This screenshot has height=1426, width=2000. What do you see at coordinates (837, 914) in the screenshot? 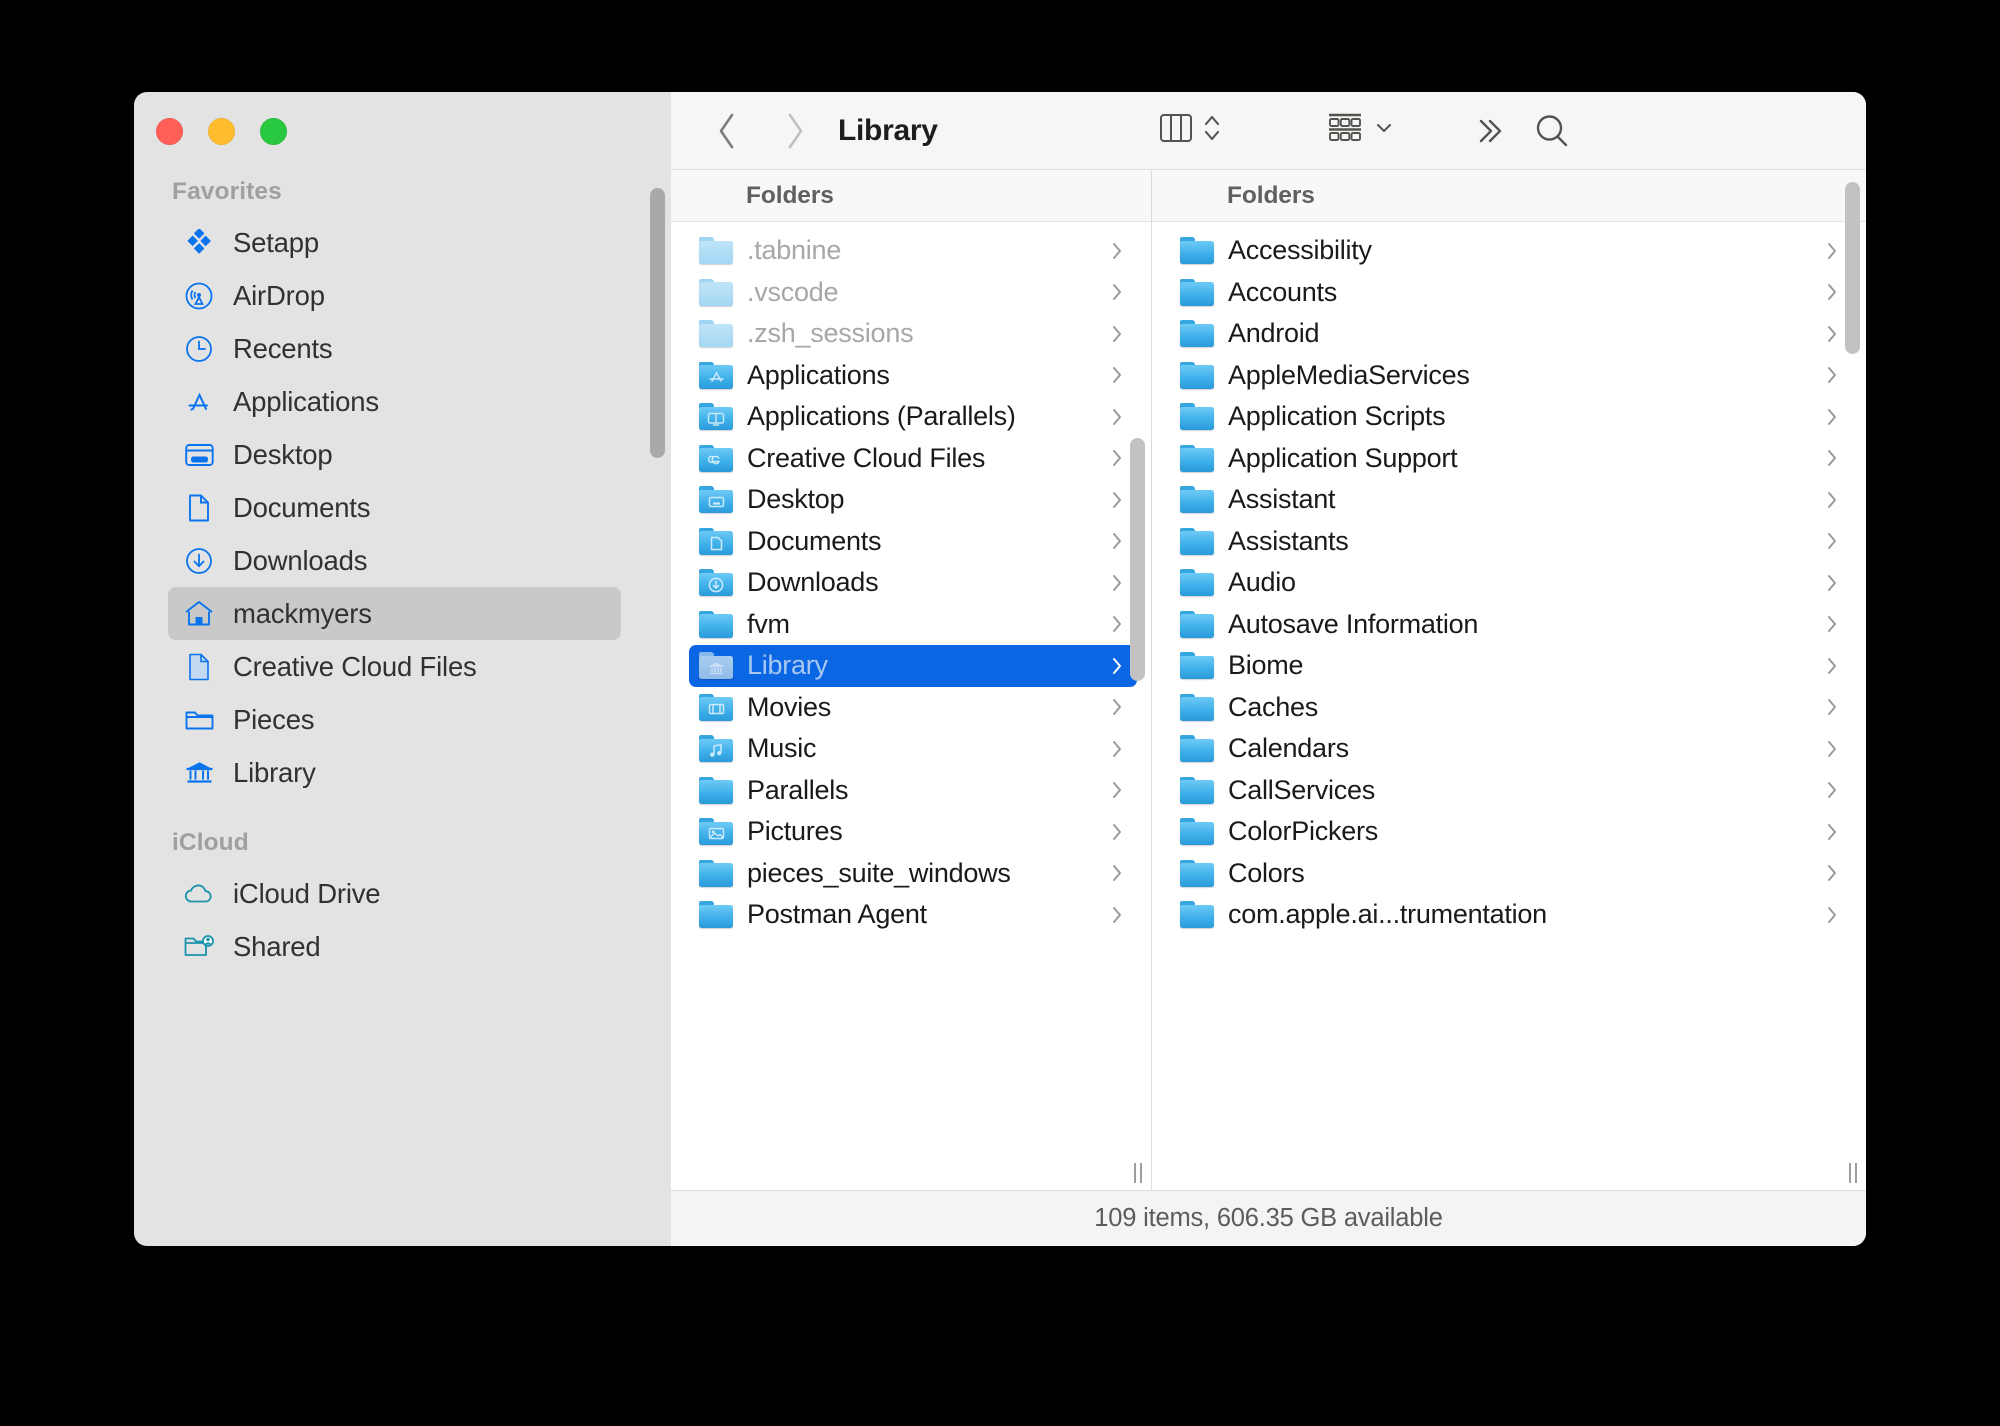
I see `row-label: Postman Agent` at bounding box center [837, 914].